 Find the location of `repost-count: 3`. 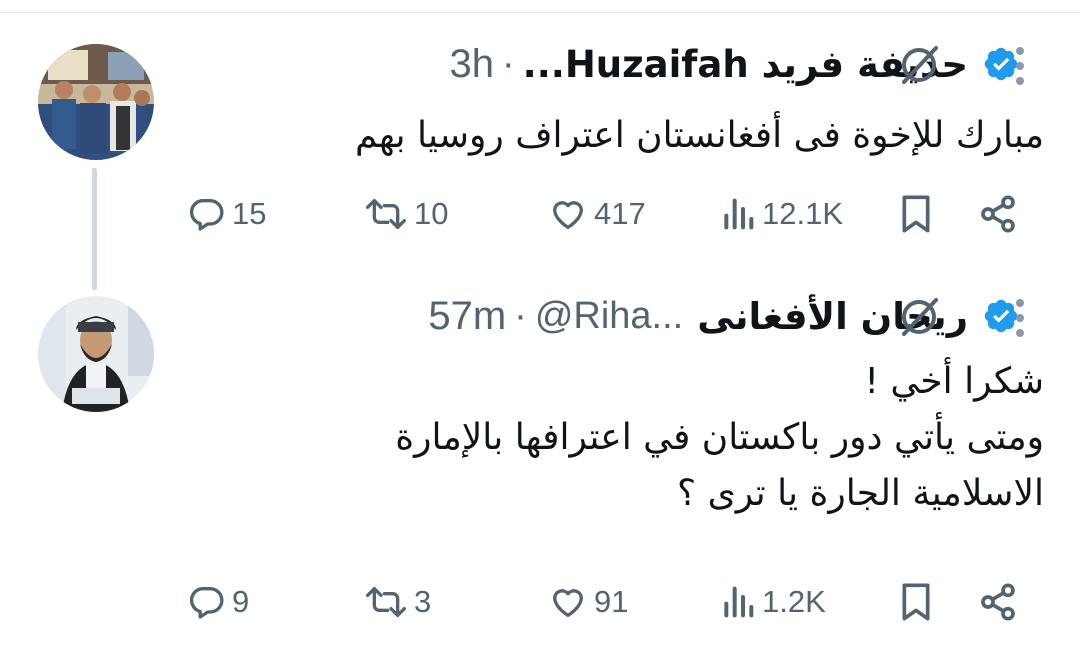

repost-count: 3 is located at coordinates (423, 601).